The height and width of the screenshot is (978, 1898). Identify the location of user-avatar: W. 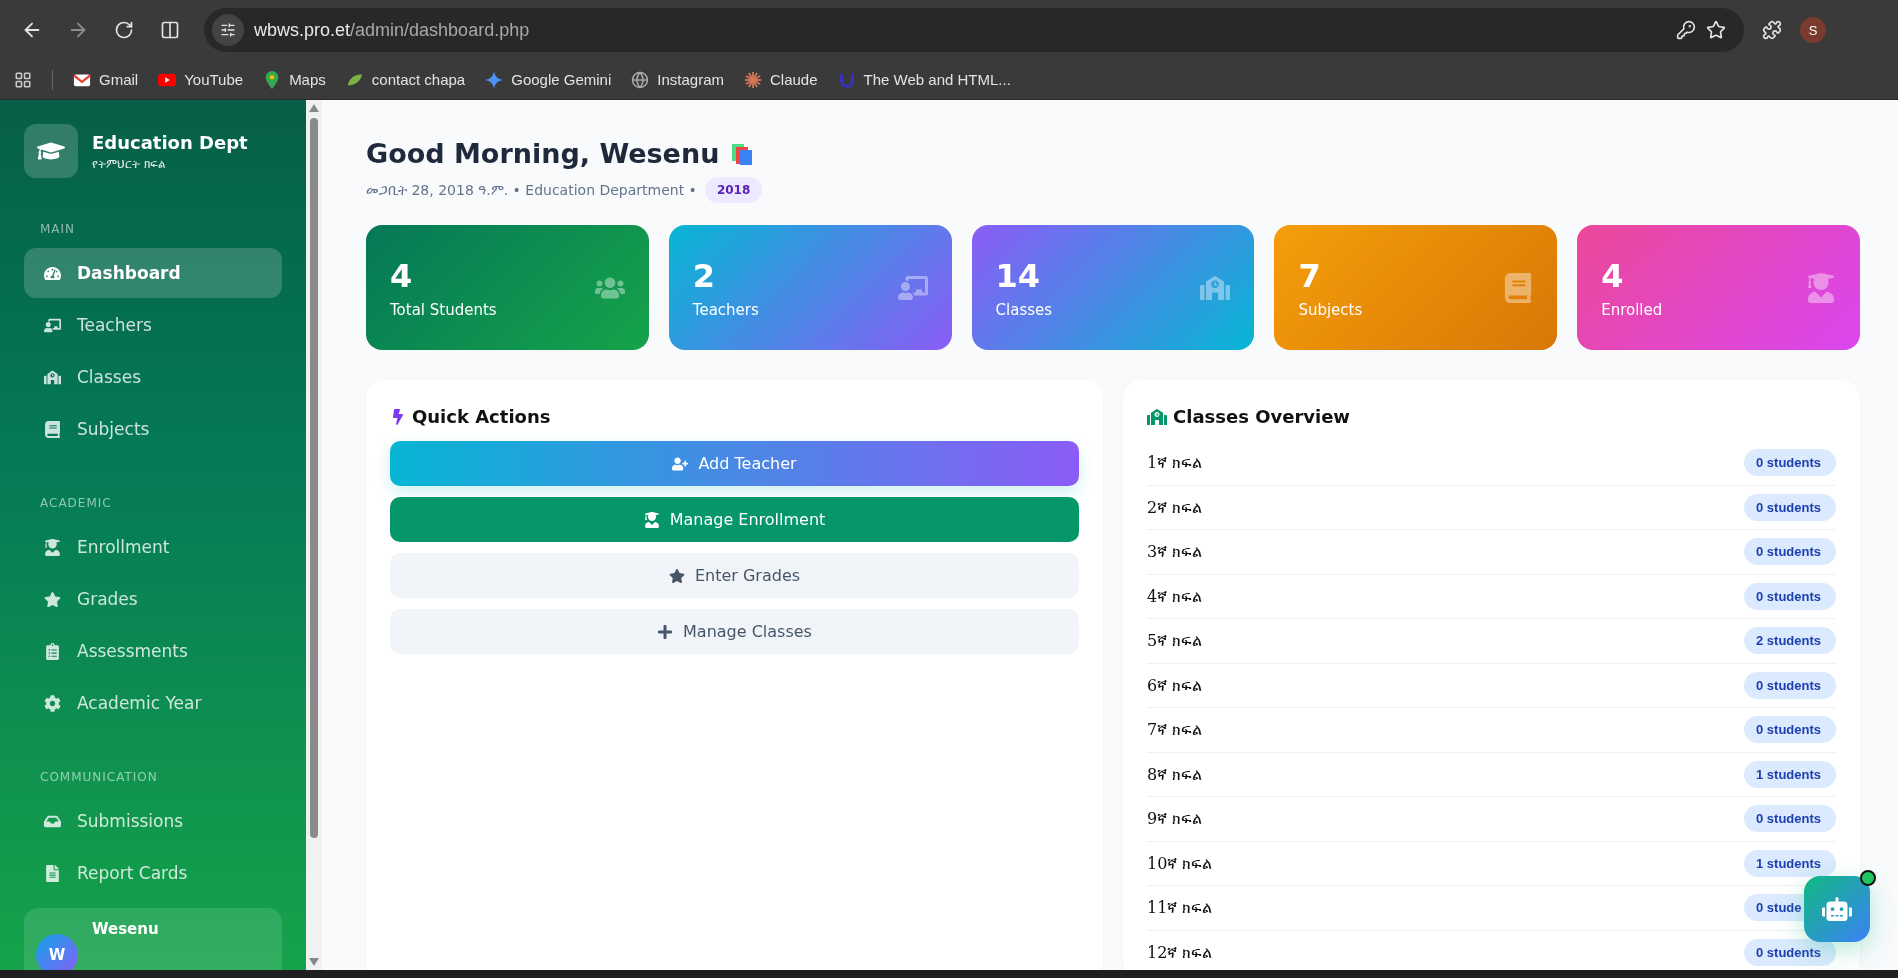
(57, 952).